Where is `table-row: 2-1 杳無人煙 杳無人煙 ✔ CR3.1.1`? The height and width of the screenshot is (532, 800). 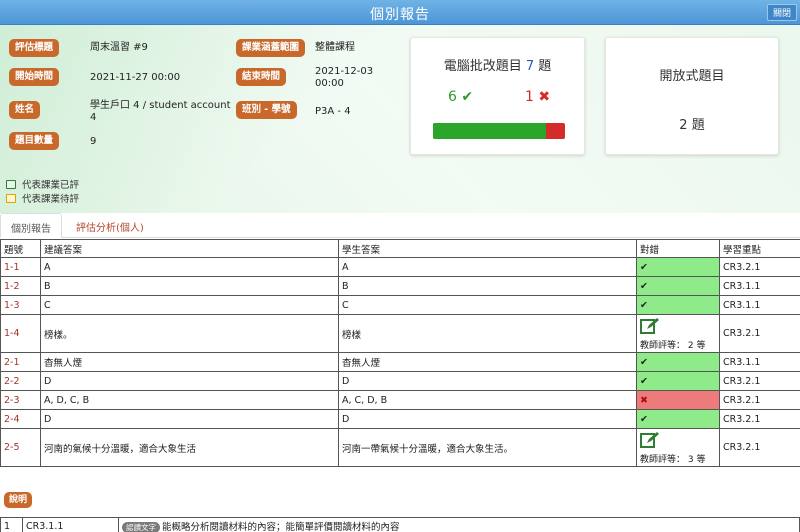 table-row: 2-1 杳無人煙 杳無人煙 ✔ CR3.1.1 is located at coordinates (400, 362).